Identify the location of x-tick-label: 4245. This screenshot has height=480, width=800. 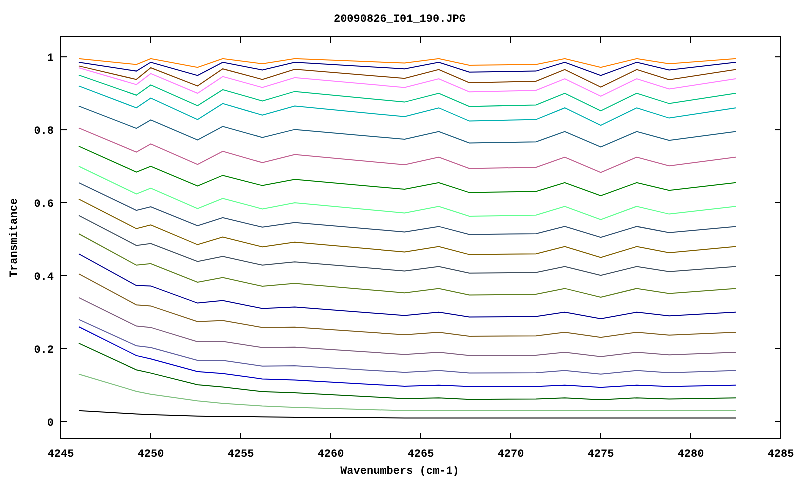
(61, 455).